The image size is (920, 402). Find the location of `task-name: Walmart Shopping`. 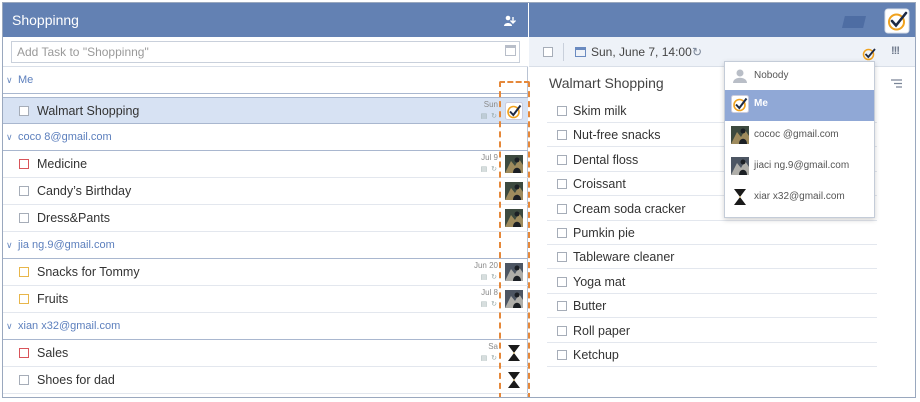

task-name: Walmart Shopping is located at coordinates (88, 111).